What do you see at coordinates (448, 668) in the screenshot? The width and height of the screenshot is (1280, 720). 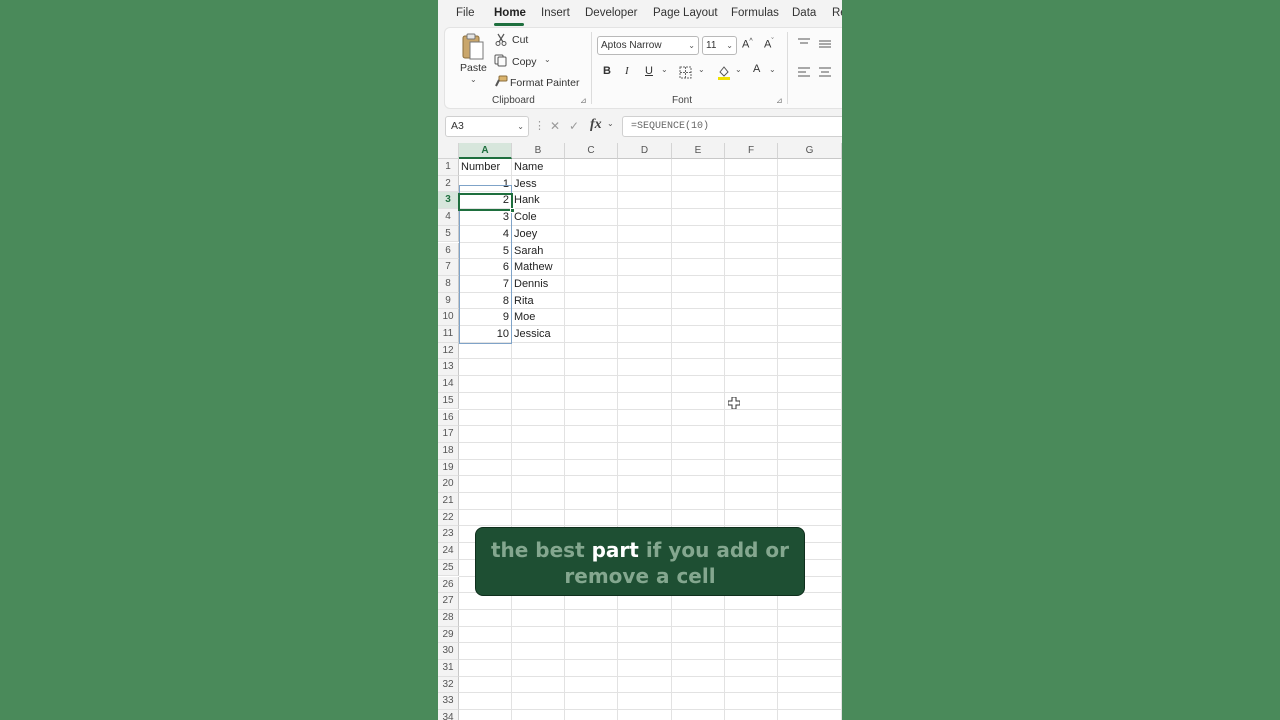 I see `row-header: 31` at bounding box center [448, 668].